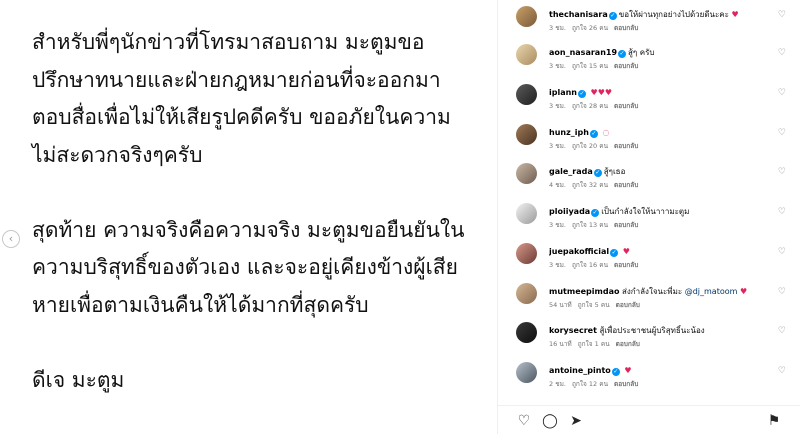 The height and width of the screenshot is (434, 800). Describe the element at coordinates (590, 185) in the screenshot. I see `comment-likes: ถูกใจ 32 คน` at that location.